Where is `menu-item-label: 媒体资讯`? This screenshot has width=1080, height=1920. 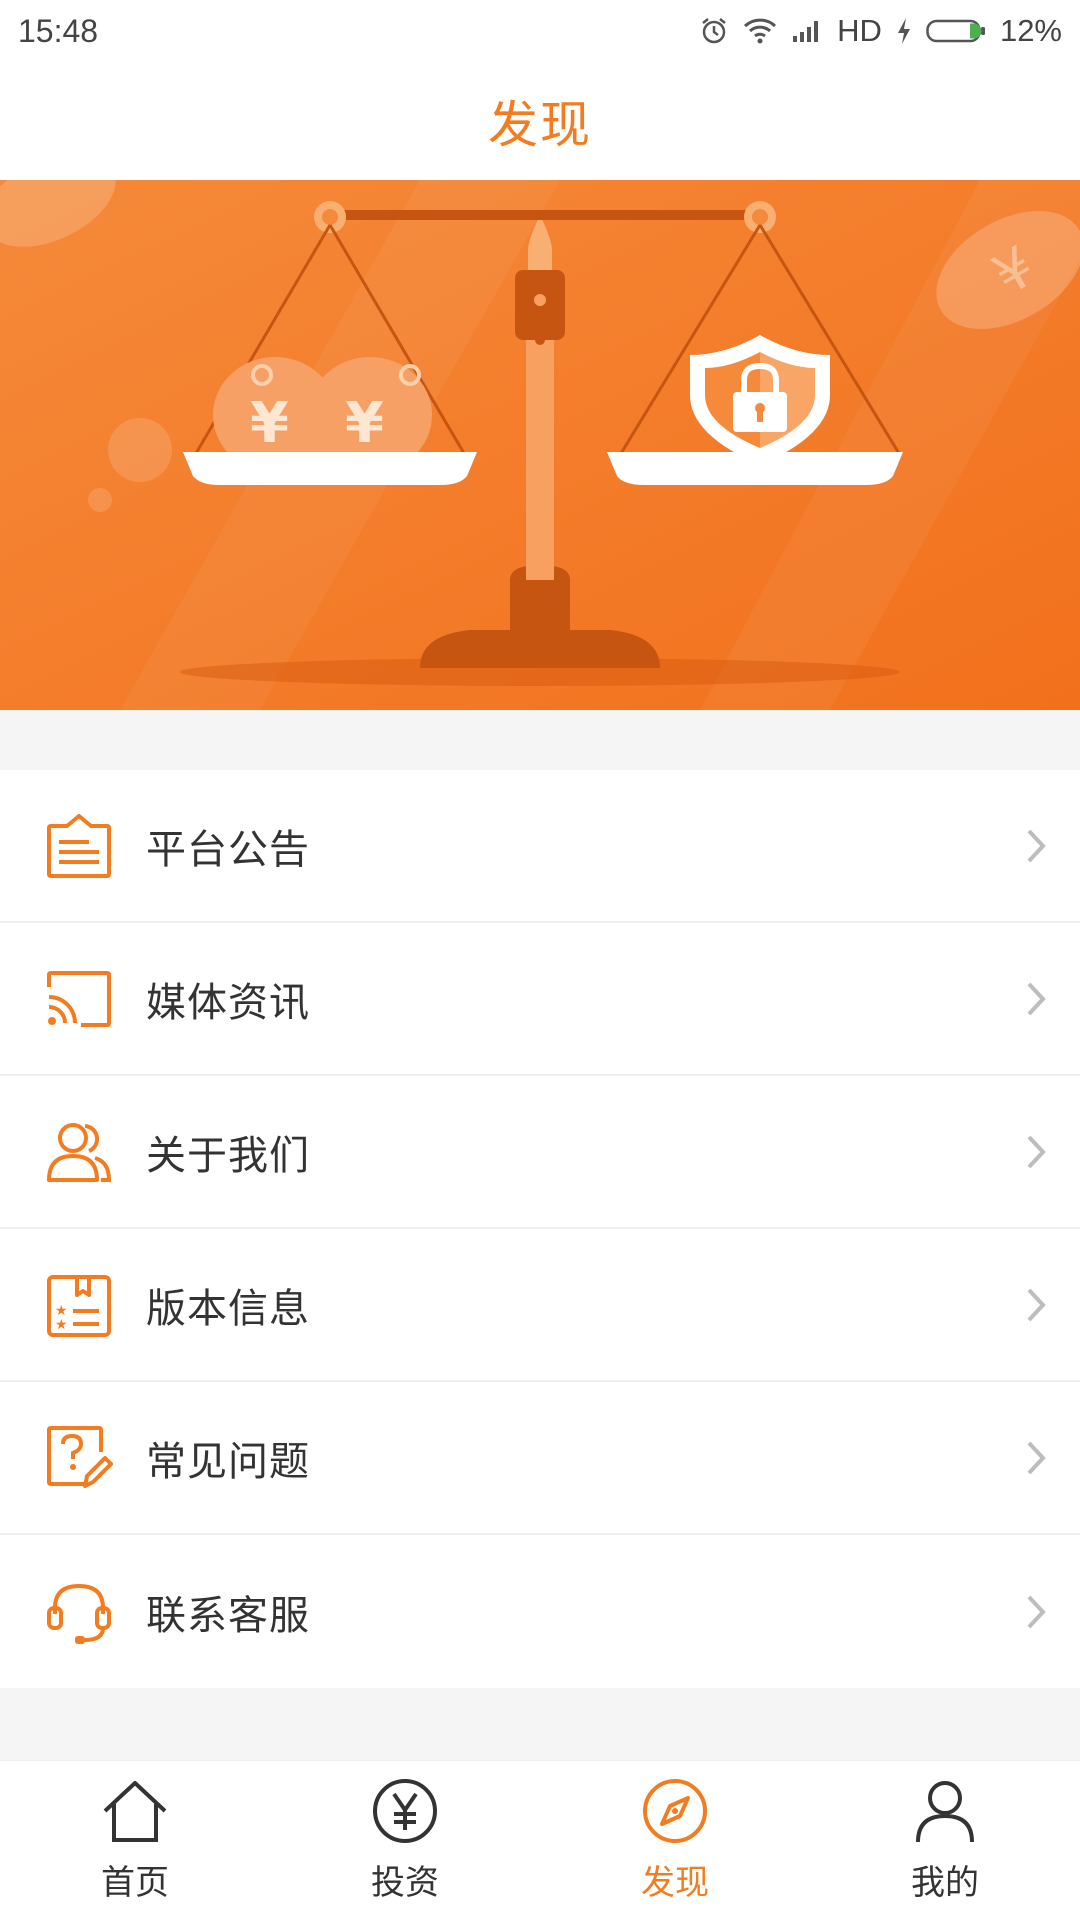
menu-item-label: 媒体资讯 is located at coordinates (228, 1002).